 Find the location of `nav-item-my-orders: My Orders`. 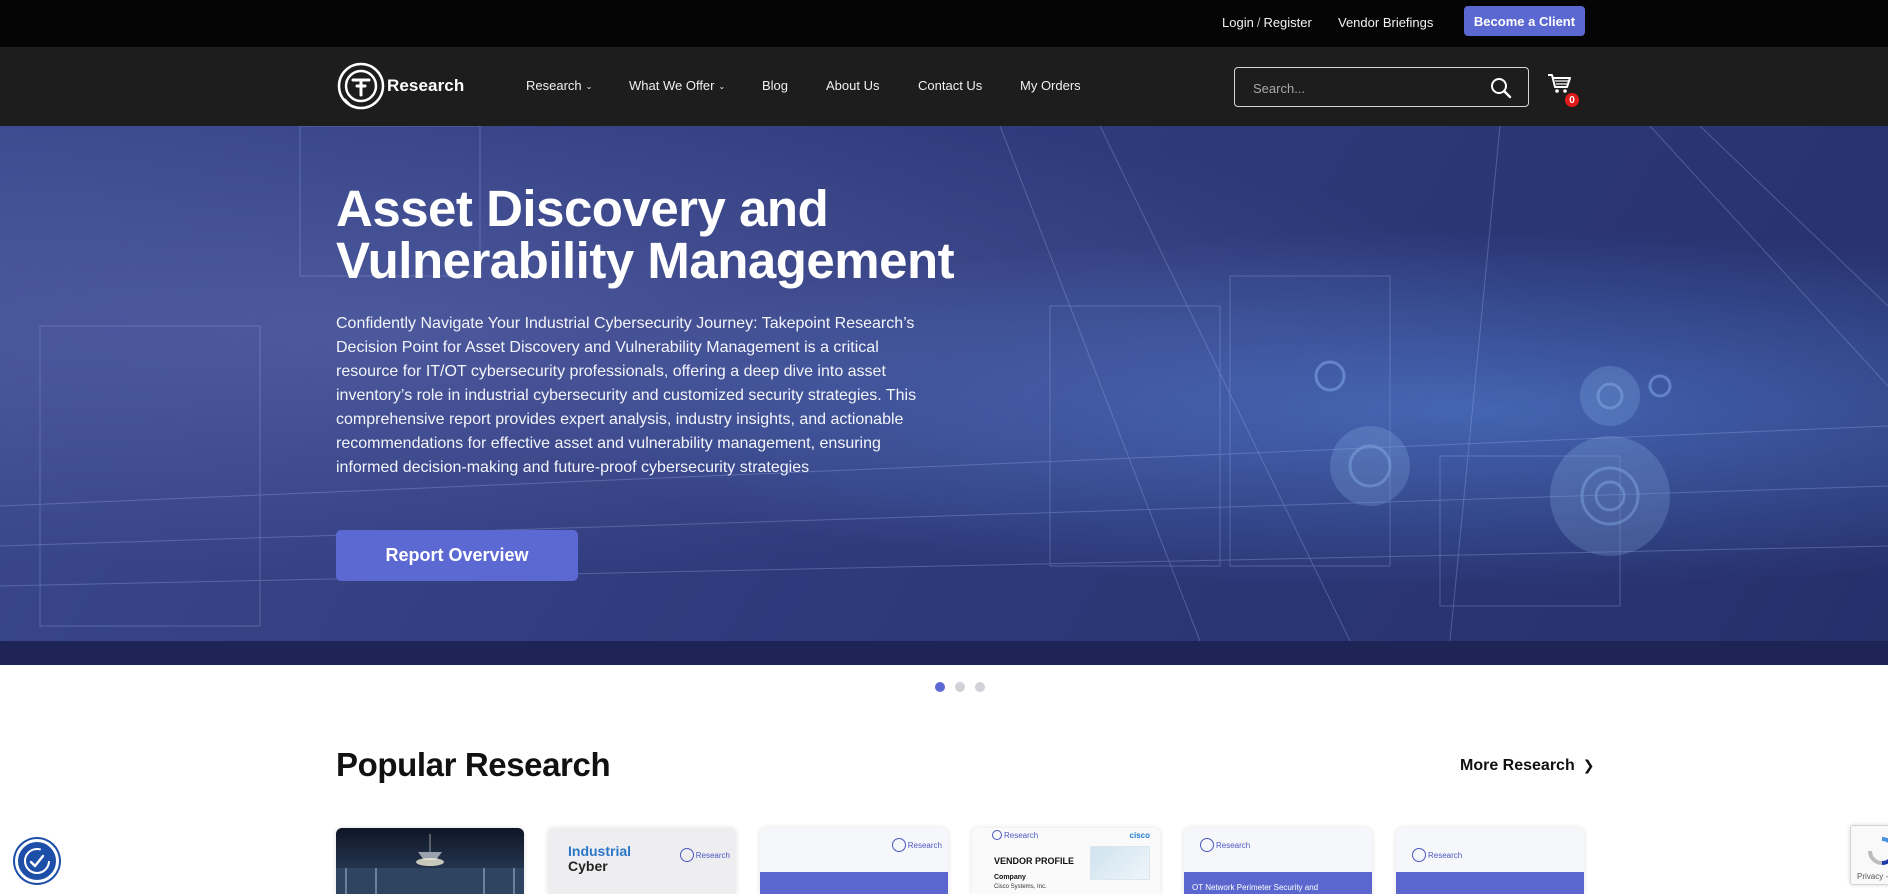

nav-item-my-orders: My Orders is located at coordinates (1050, 85).